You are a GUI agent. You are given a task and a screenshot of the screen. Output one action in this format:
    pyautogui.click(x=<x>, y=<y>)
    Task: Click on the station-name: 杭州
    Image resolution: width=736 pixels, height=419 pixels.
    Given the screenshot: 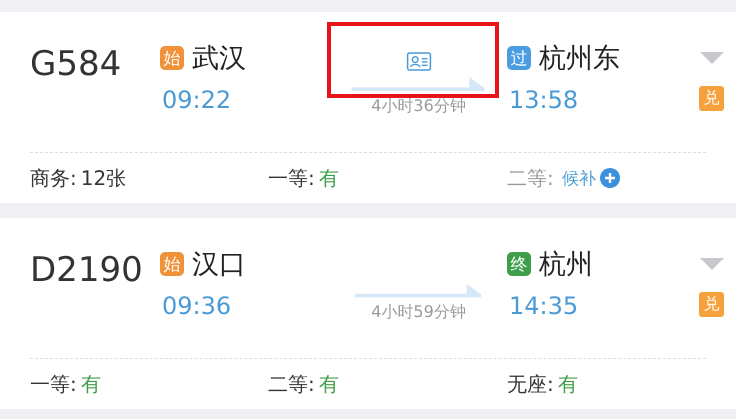 What is the action you would take?
    pyautogui.click(x=566, y=265)
    